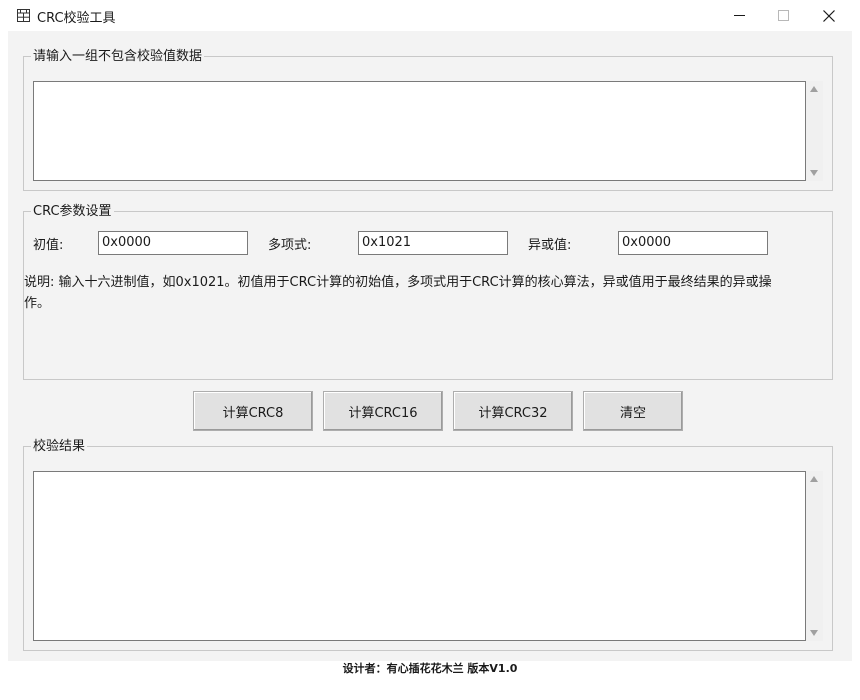 The image size is (860, 700). Describe the element at coordinates (814, 131) in the screenshot. I see `input-data-scrollbar` at that location.